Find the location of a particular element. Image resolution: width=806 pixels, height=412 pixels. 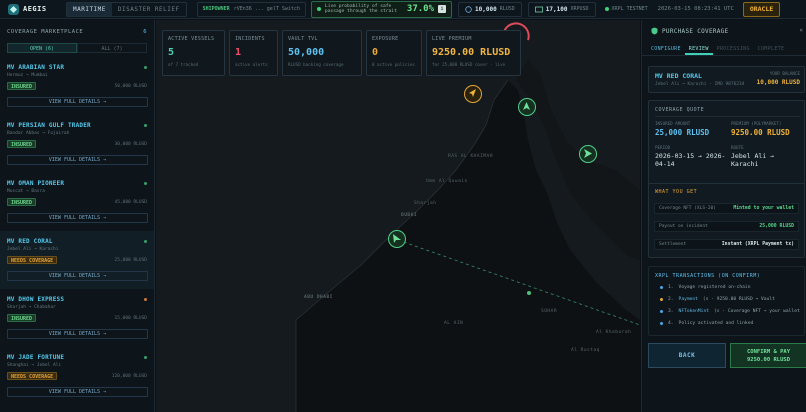

close-icon: × is located at coordinates (801, 30).